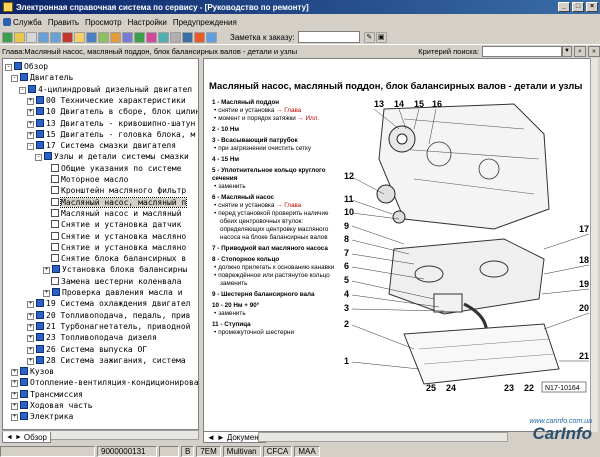 Image resolution: width=600 pixels, height=457 pixels. I want to click on tab-overview: ◄ ► Обзор, so click(26, 437).